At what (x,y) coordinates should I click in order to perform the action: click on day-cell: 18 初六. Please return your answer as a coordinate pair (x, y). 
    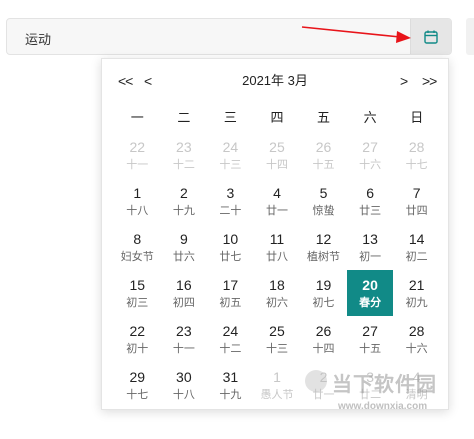
    Looking at the image, I should click on (277, 293).